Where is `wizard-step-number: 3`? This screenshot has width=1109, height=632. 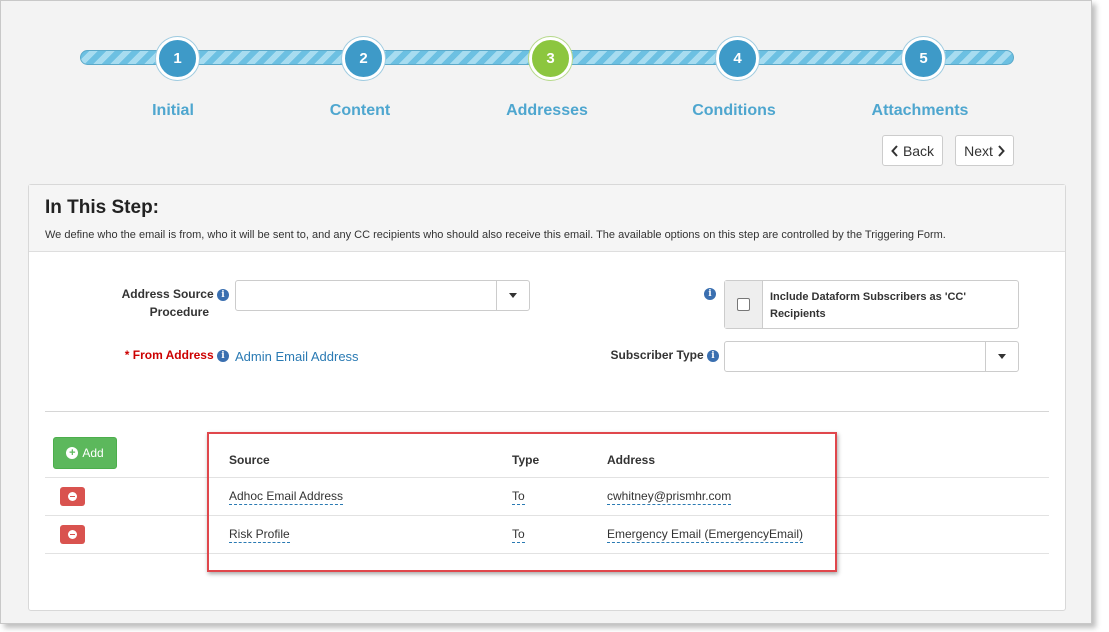
wizard-step-number: 3 is located at coordinates (550, 58).